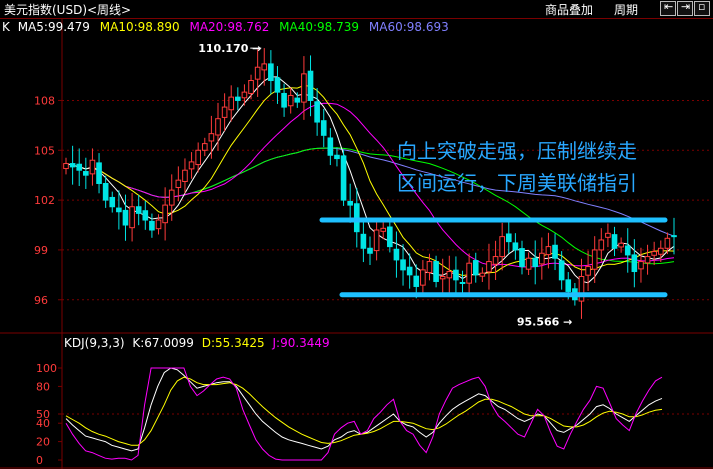 The image size is (713, 469). What do you see at coordinates (517, 183) in the screenshot?
I see `annotation-line-2: 区间运行，下周美联储指引` at bounding box center [517, 183].